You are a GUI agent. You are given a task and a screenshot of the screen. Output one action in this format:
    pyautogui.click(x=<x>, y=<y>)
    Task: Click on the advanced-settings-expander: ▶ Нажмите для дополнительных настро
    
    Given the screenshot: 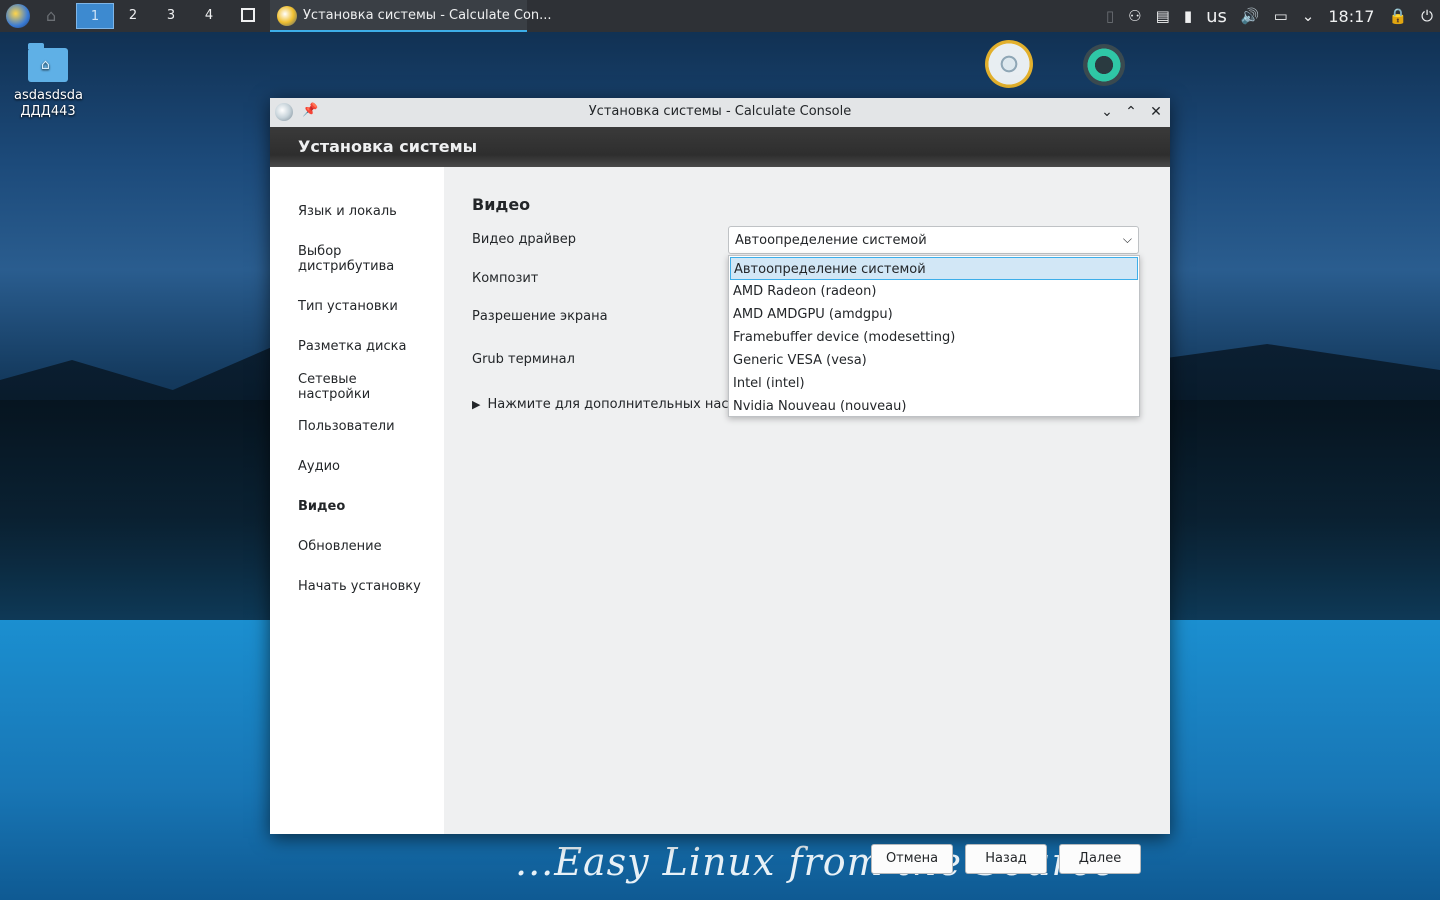 What is the action you would take?
    pyautogui.click(x=612, y=404)
    